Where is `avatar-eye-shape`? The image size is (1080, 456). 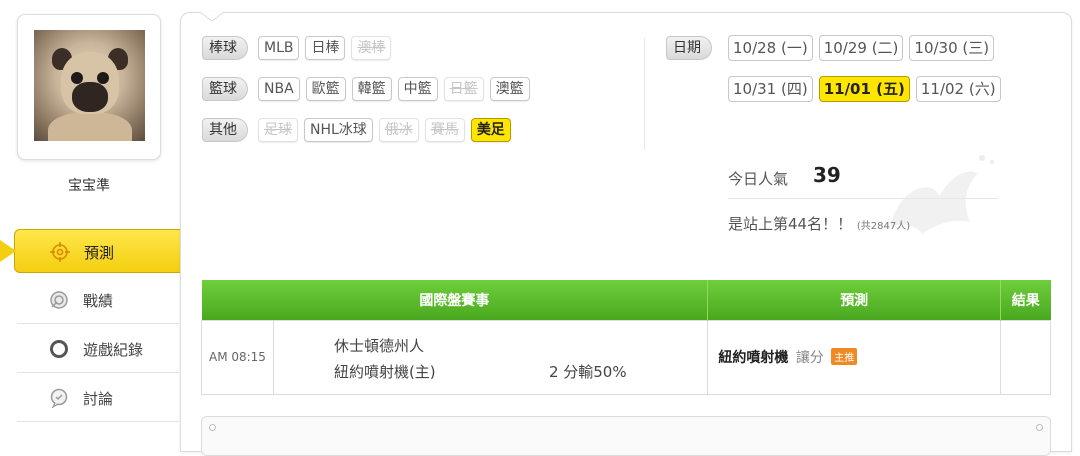 avatar-eye-shape is located at coordinates (103, 78).